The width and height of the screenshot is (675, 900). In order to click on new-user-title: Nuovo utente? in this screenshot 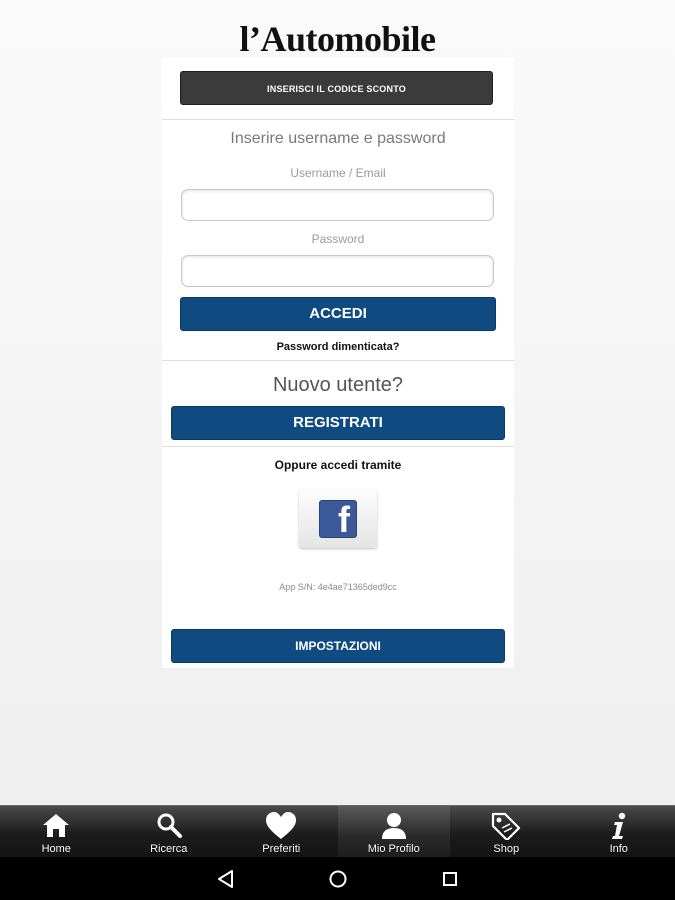, I will do `click(338, 385)`.